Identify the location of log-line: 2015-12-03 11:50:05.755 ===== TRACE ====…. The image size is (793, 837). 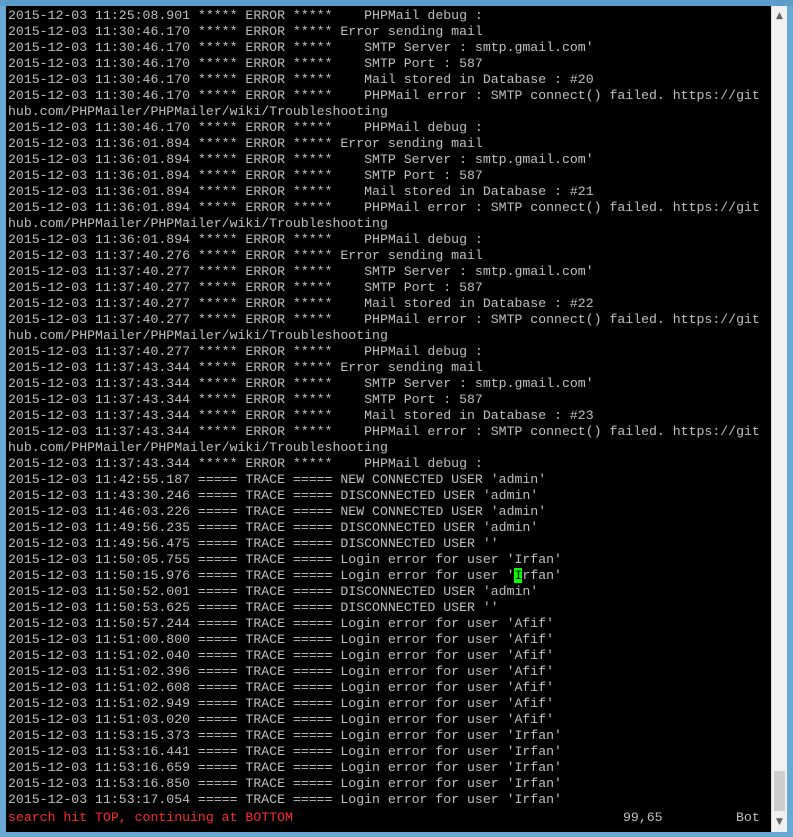
(285, 559).